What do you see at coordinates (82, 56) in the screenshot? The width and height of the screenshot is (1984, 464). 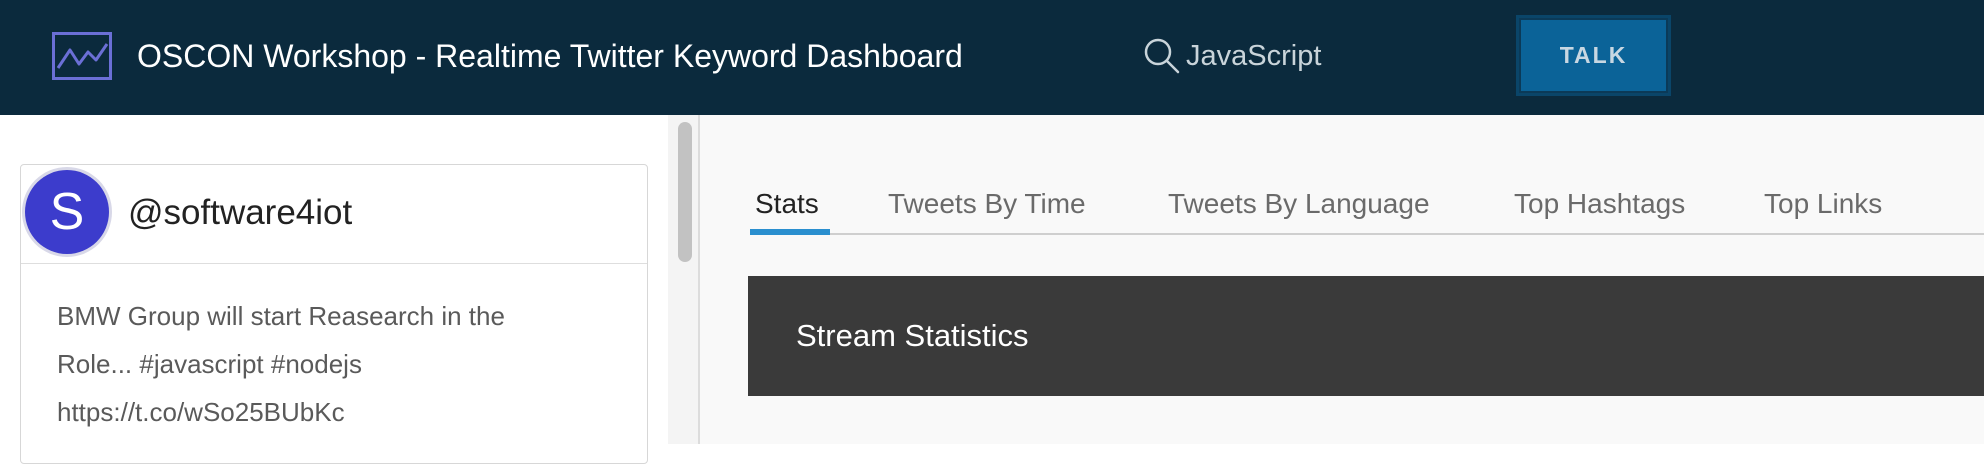 I see `line-chart-icon` at bounding box center [82, 56].